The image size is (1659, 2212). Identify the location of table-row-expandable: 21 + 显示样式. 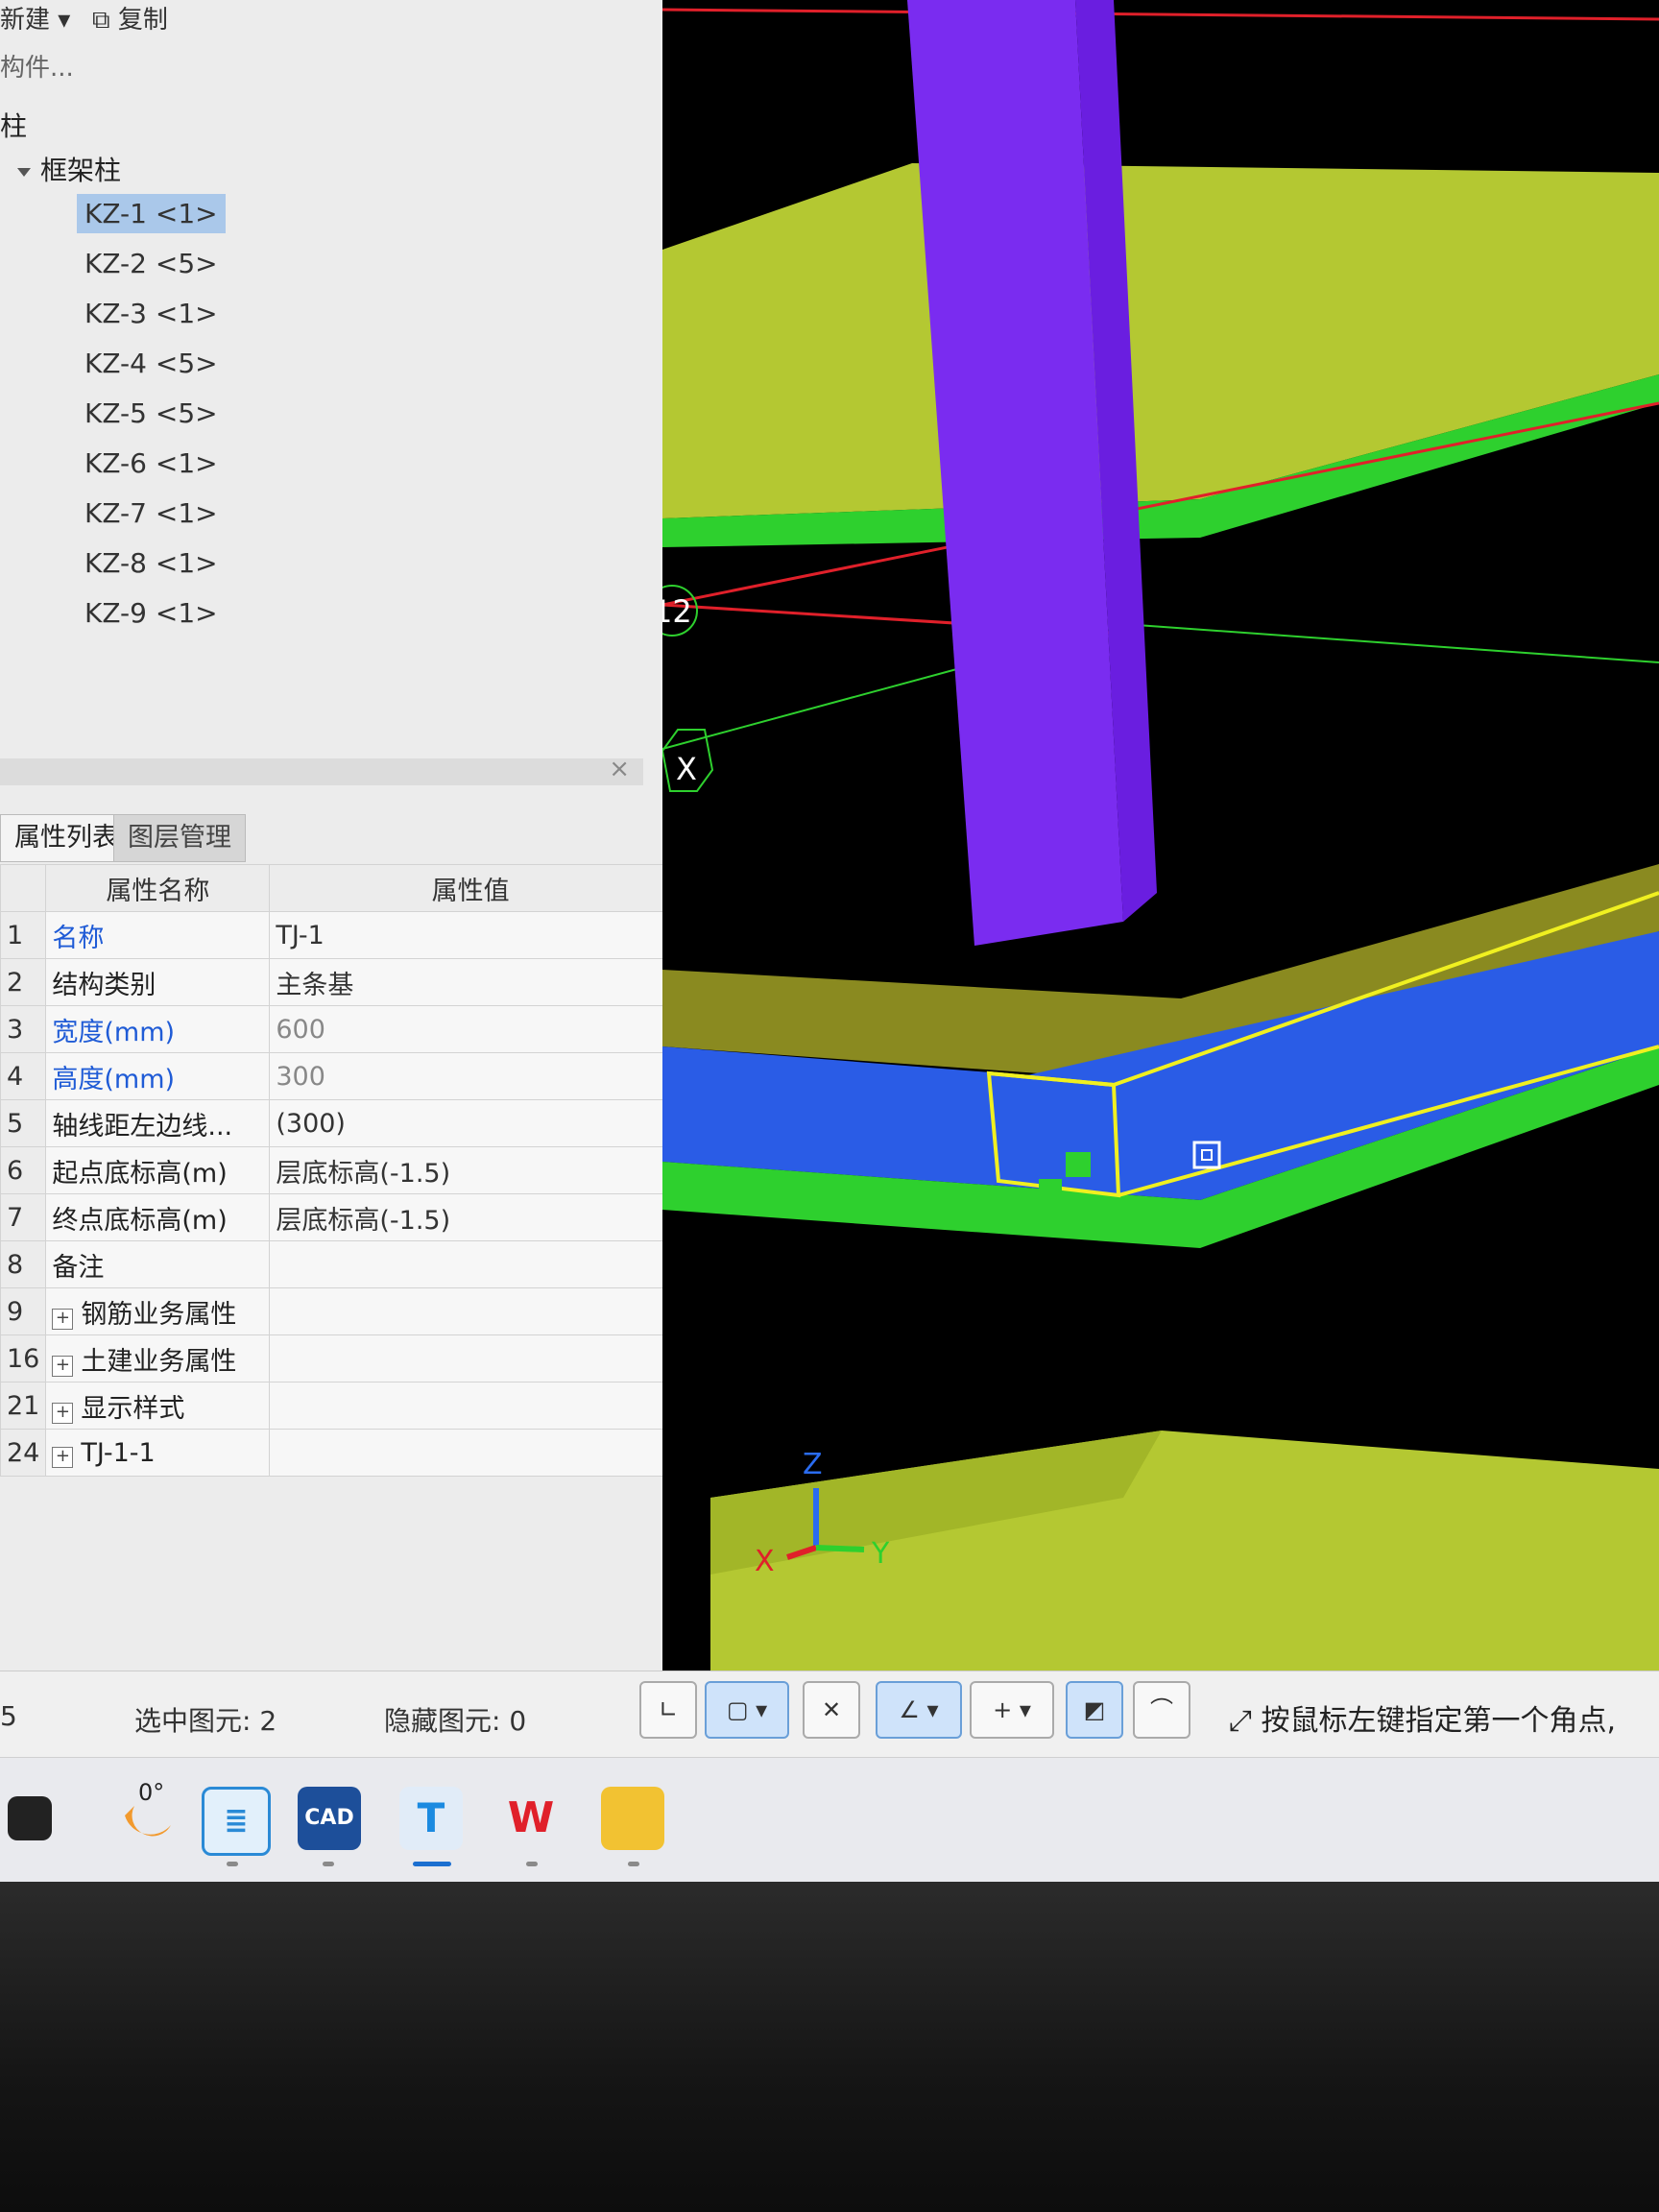
(336, 1406).